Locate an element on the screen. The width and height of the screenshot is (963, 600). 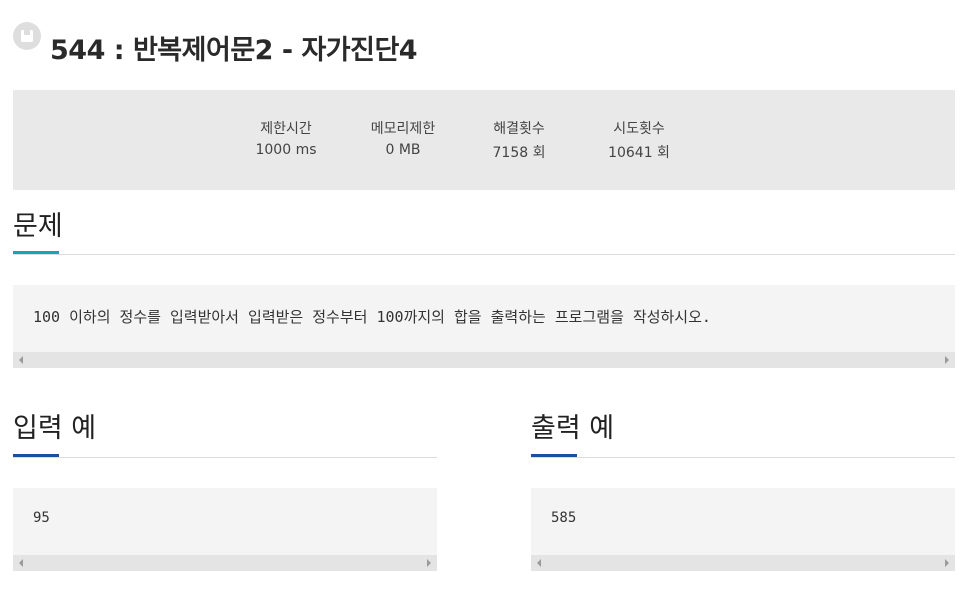
stat-value: 0 MB is located at coordinates (403, 150).